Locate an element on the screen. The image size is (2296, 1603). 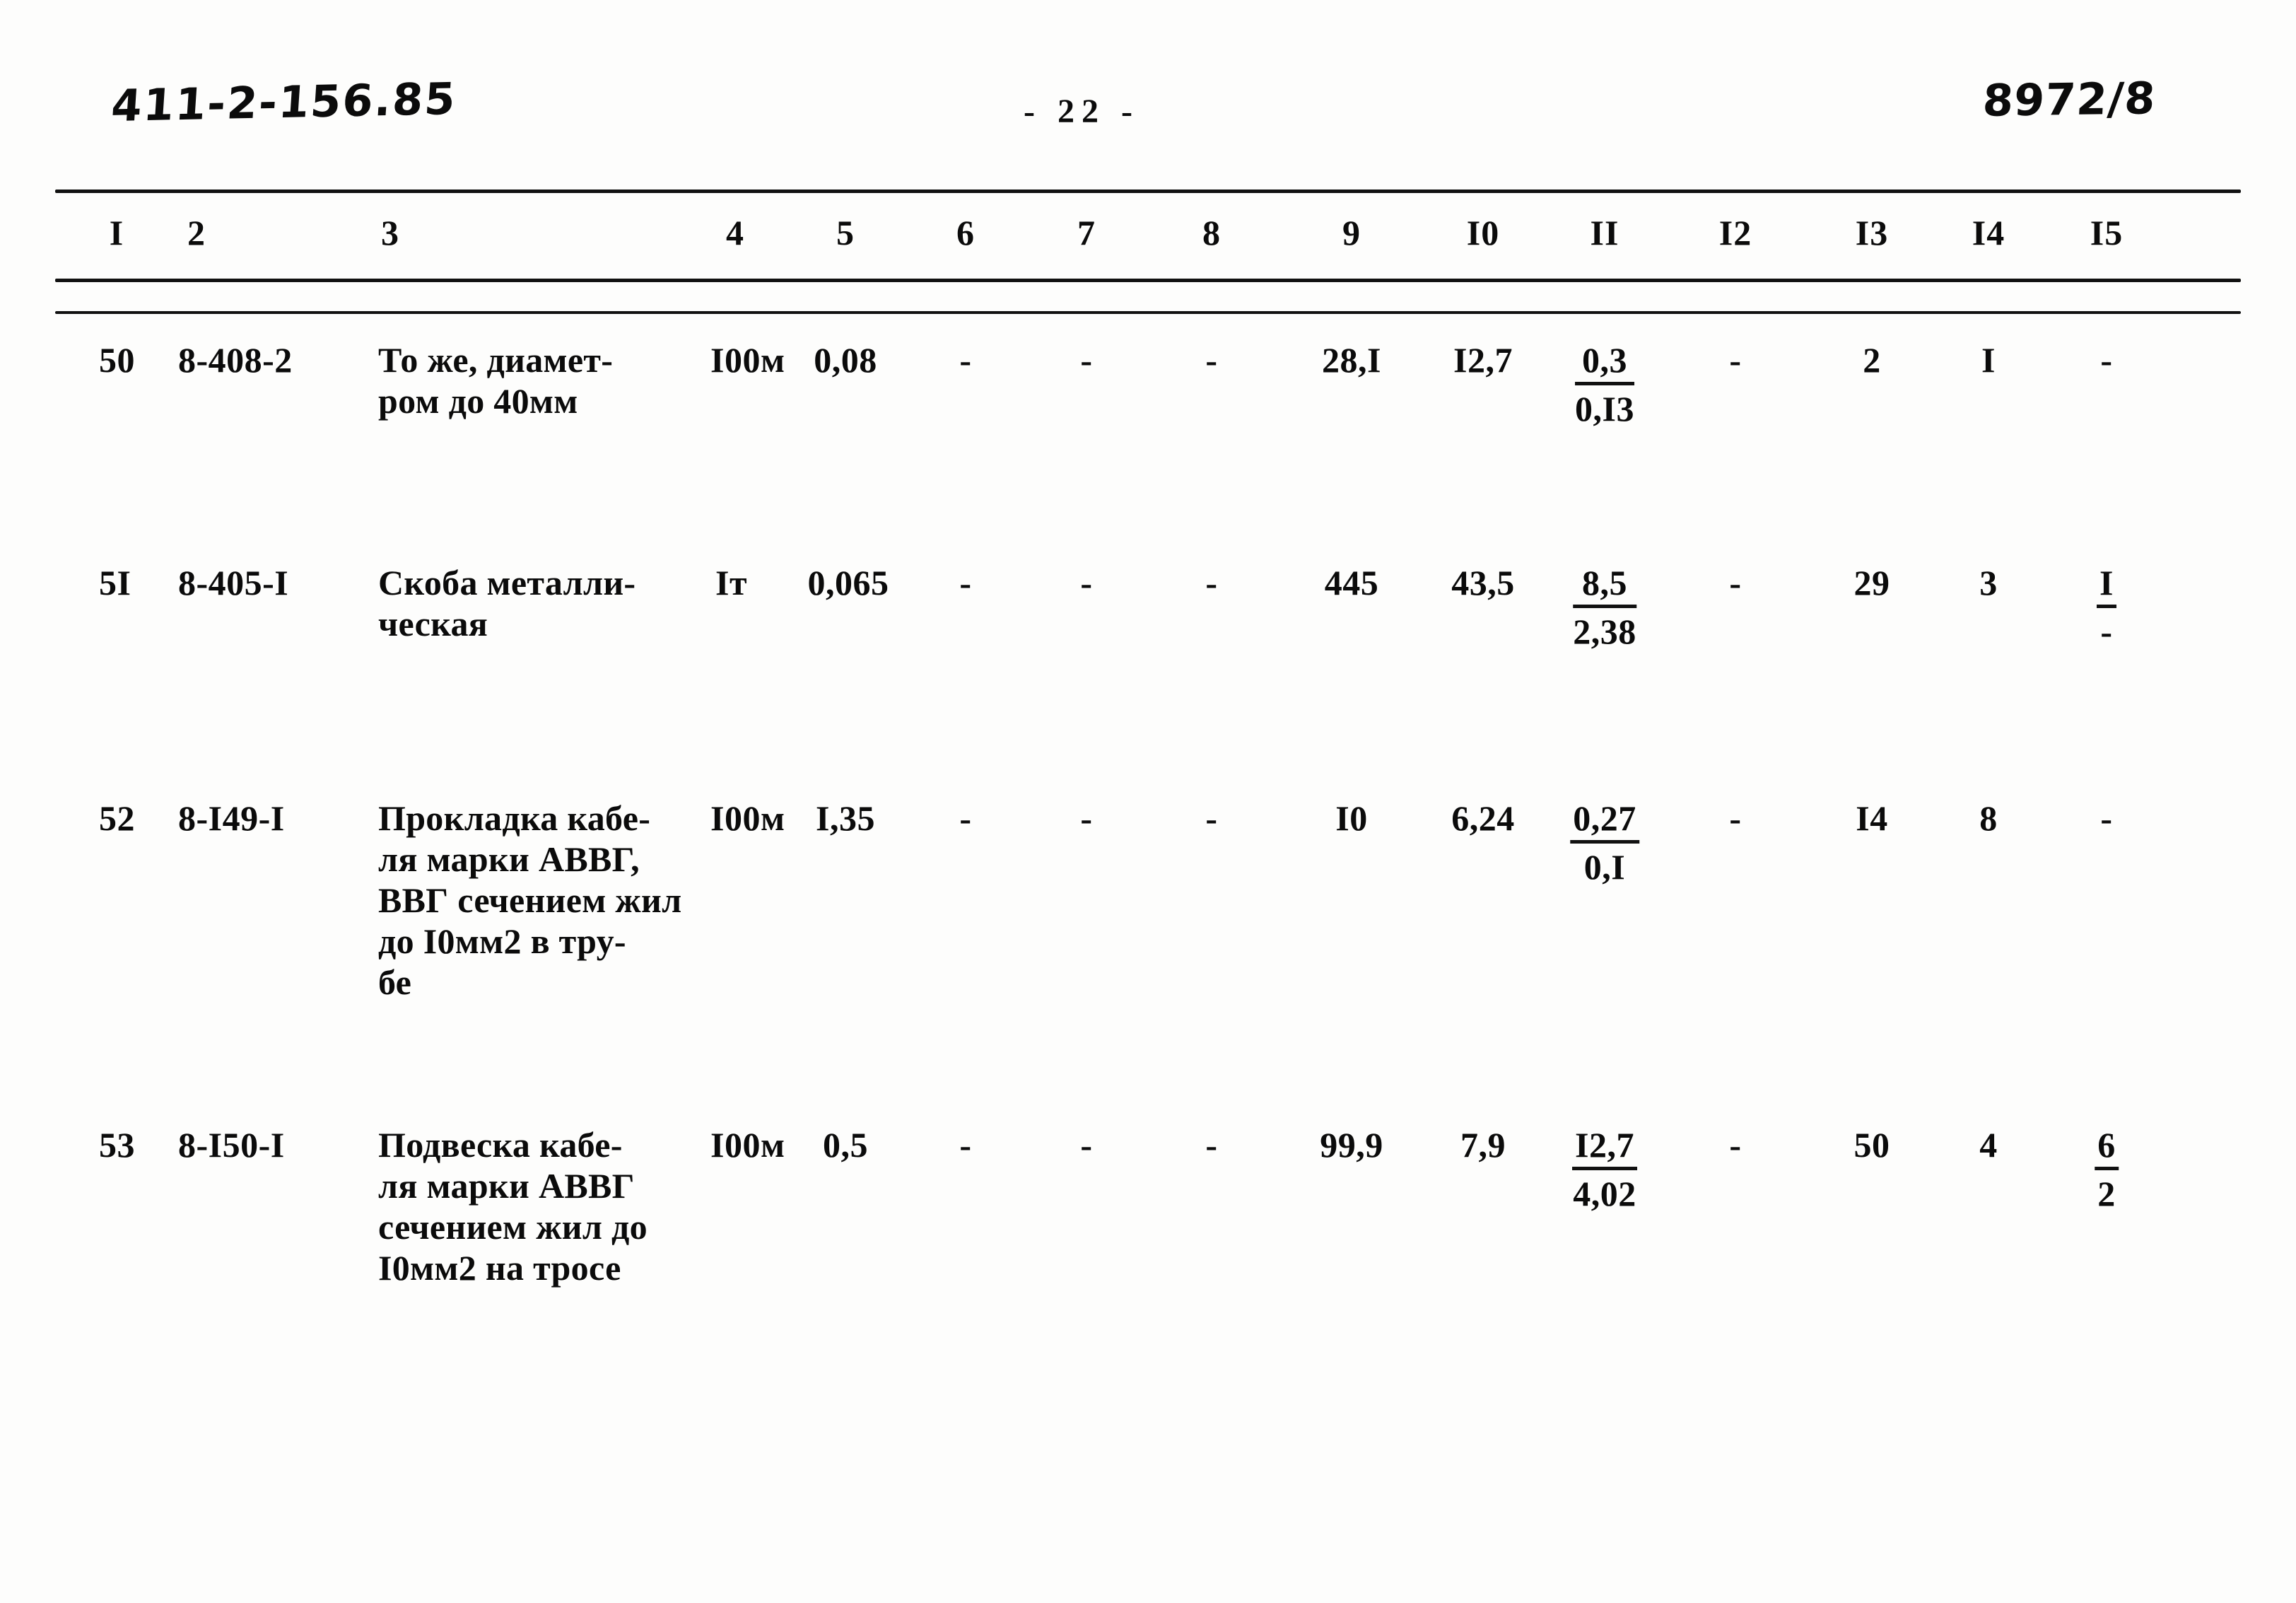
cell-col14: 8 is located at coordinates (1988, 818).